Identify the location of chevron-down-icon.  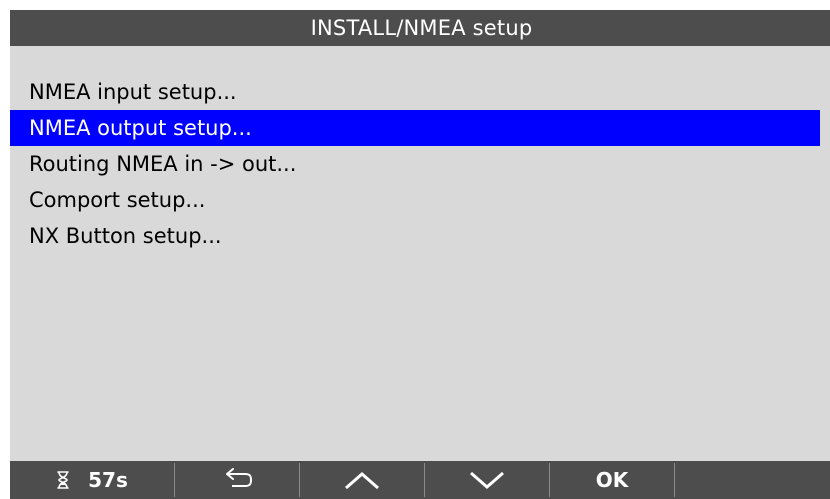
(487, 480).